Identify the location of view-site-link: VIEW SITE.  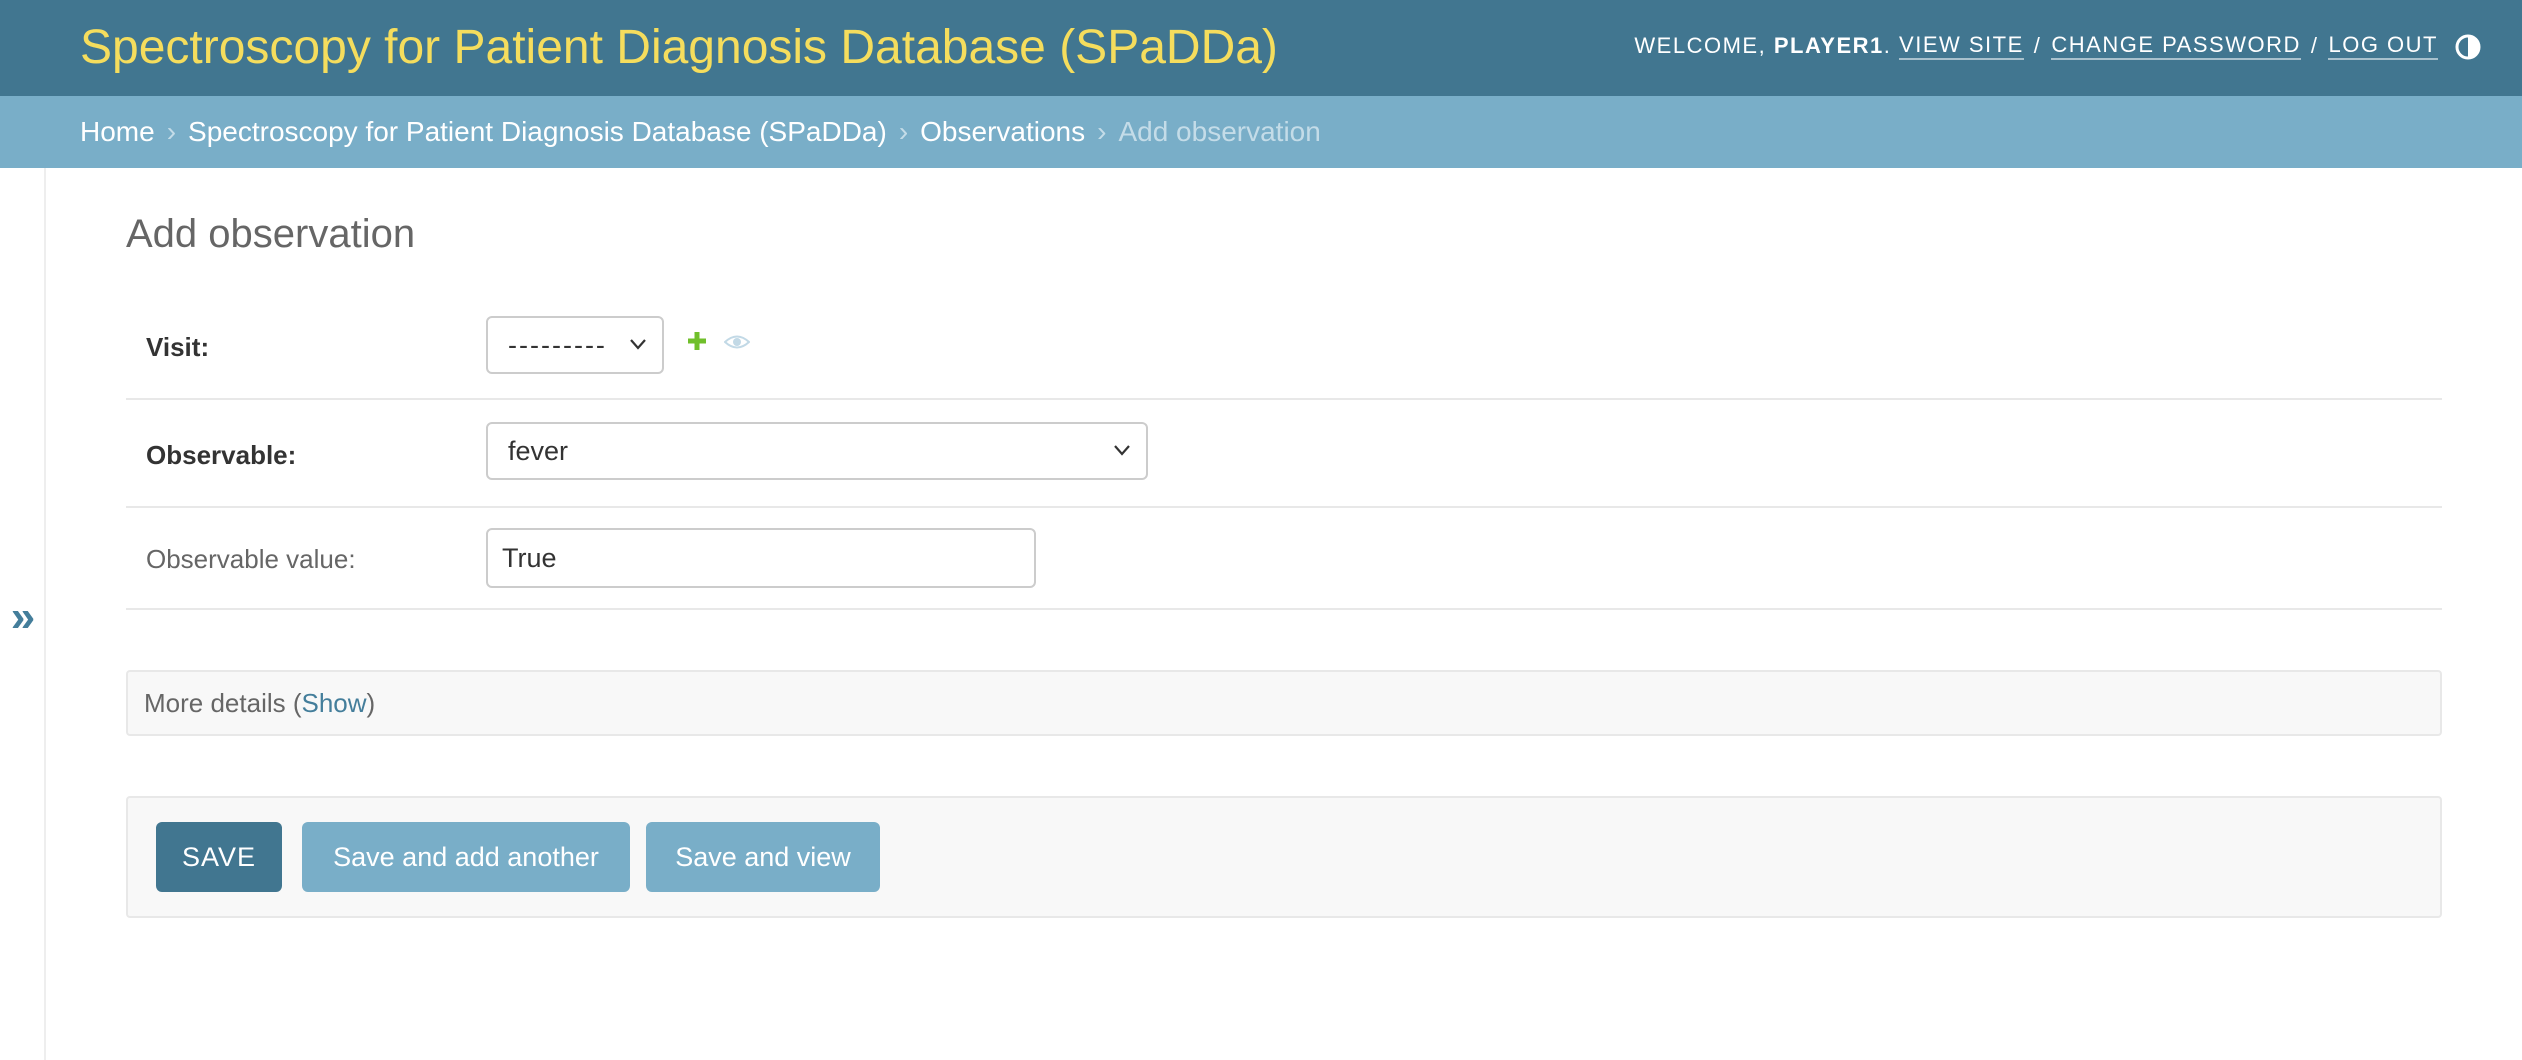
(1961, 46).